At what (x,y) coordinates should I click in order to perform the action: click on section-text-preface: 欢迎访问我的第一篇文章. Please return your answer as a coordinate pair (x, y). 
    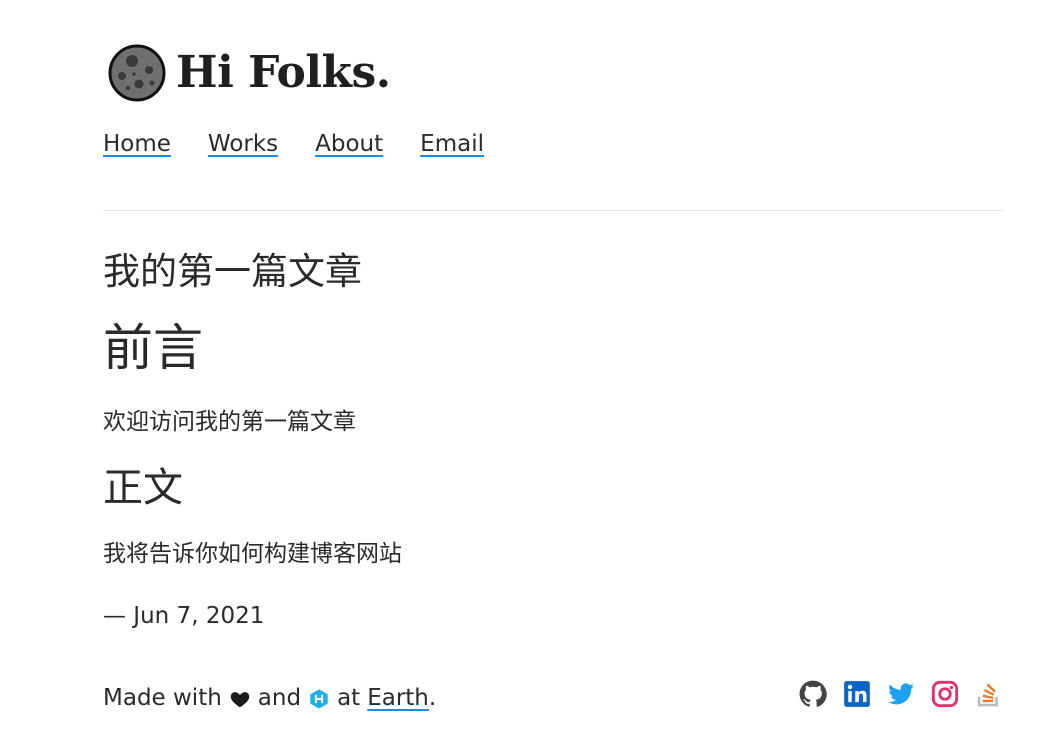
    Looking at the image, I should click on (229, 422).